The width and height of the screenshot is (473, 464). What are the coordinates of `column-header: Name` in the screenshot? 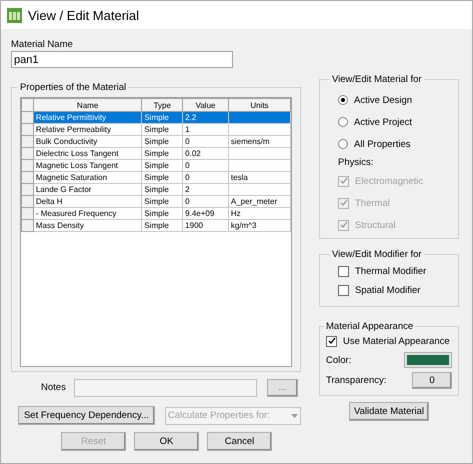 It's located at (87, 105).